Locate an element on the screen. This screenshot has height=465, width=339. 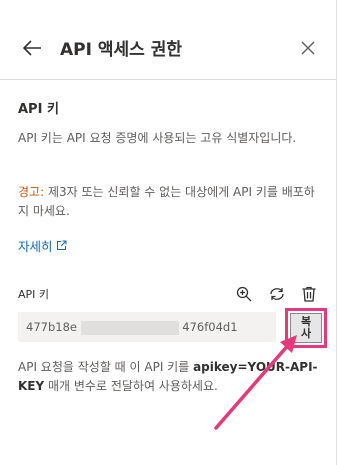
arrow-left-icon is located at coordinates (32, 48).